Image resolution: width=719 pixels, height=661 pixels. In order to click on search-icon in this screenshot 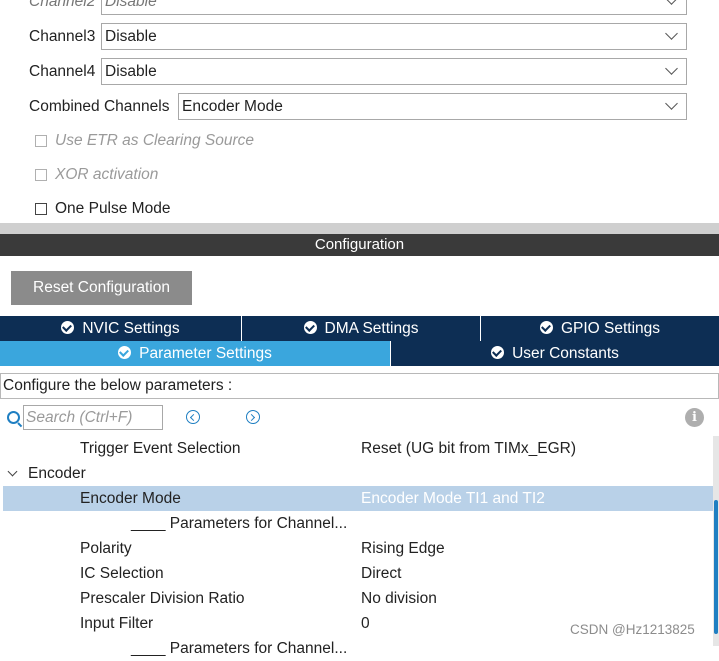, I will do `click(13, 417)`.